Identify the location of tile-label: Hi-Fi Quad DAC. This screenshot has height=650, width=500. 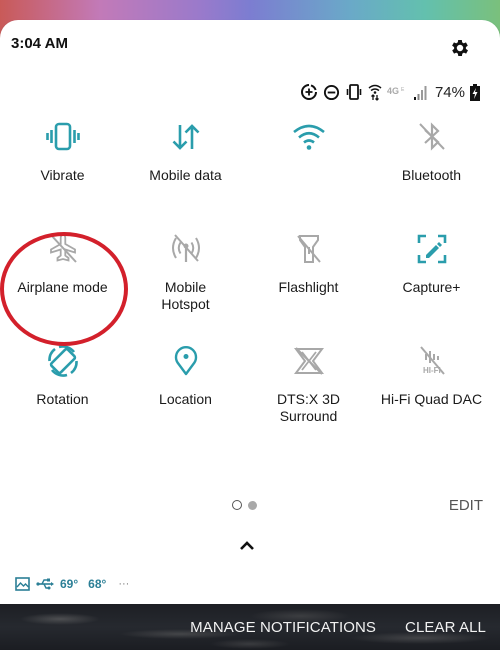
(431, 399).